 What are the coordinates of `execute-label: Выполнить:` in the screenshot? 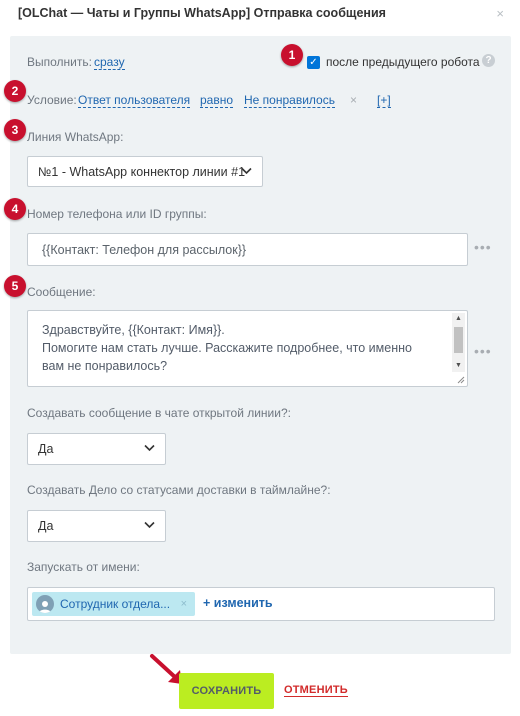 It's located at (59, 62).